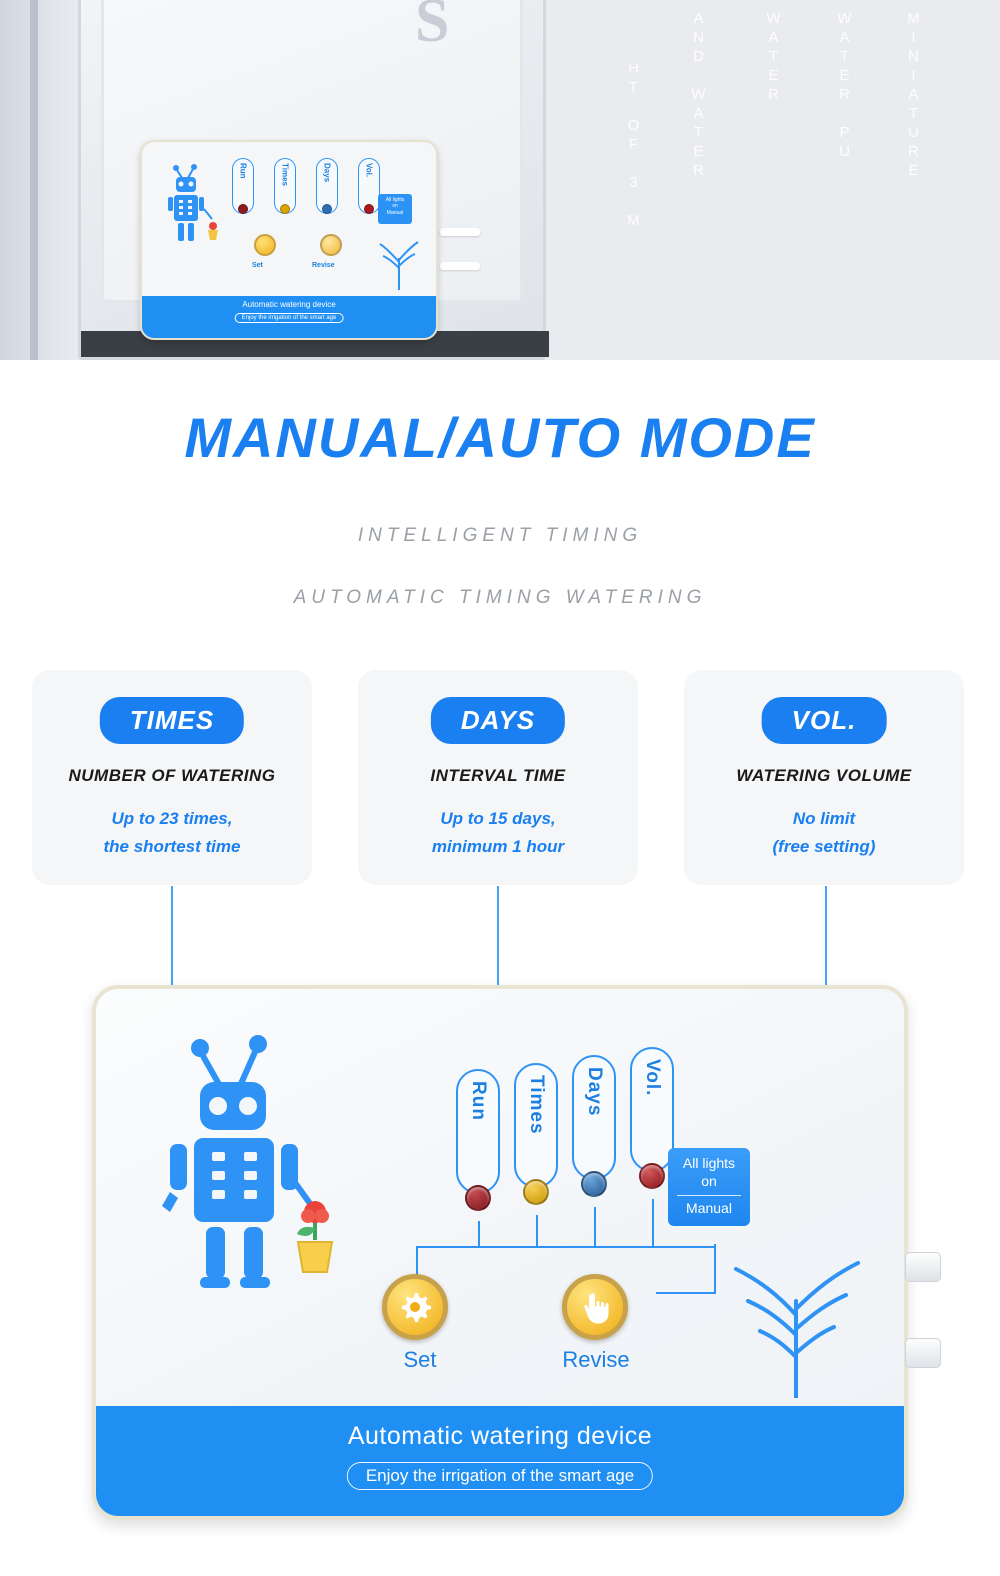 Image resolution: width=1000 pixels, height=1576 pixels. I want to click on wire-days, so click(595, 1227).